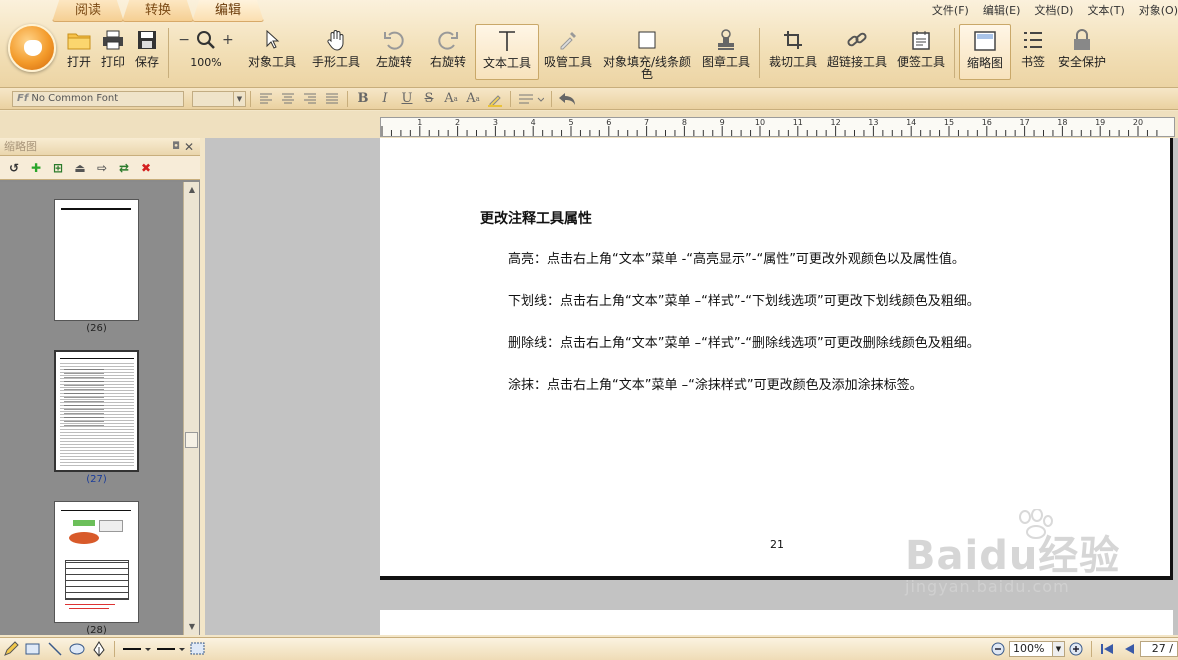 The height and width of the screenshot is (660, 1178). What do you see at coordinates (192, 190) in the screenshot?
I see `scroll-up-icon: ▲` at bounding box center [192, 190].